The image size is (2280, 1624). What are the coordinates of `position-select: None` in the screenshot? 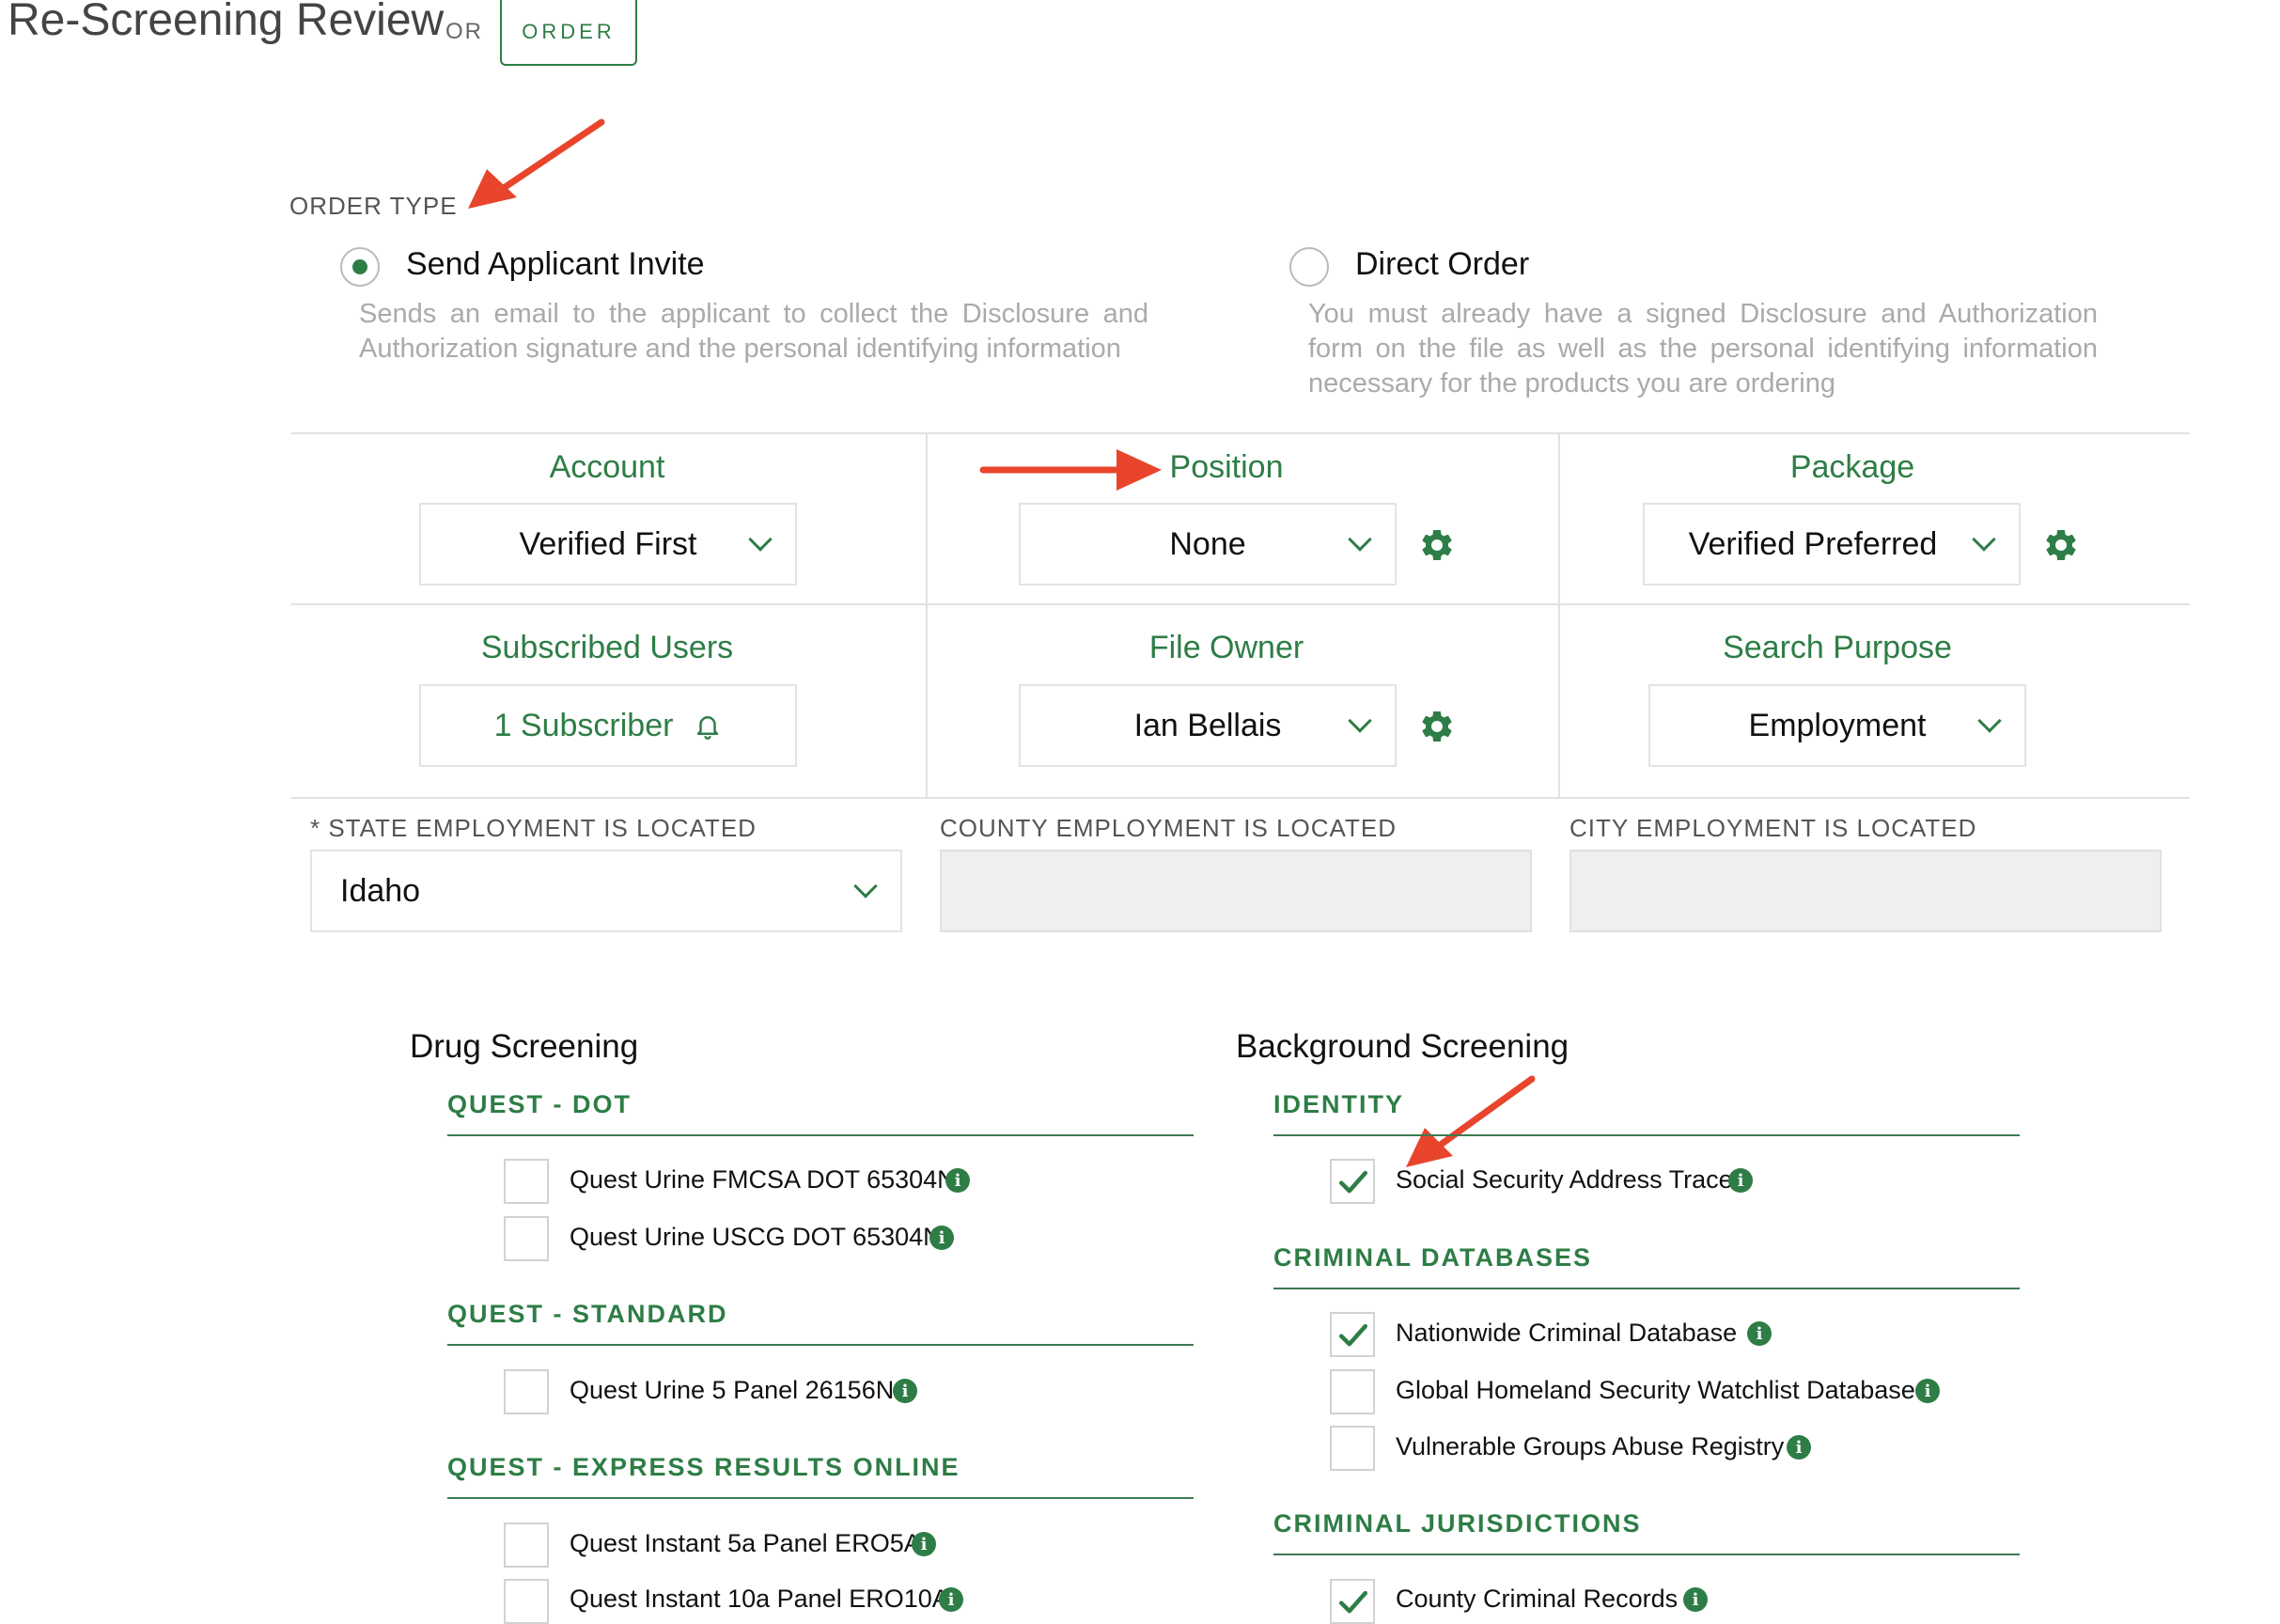 It's located at (1208, 544).